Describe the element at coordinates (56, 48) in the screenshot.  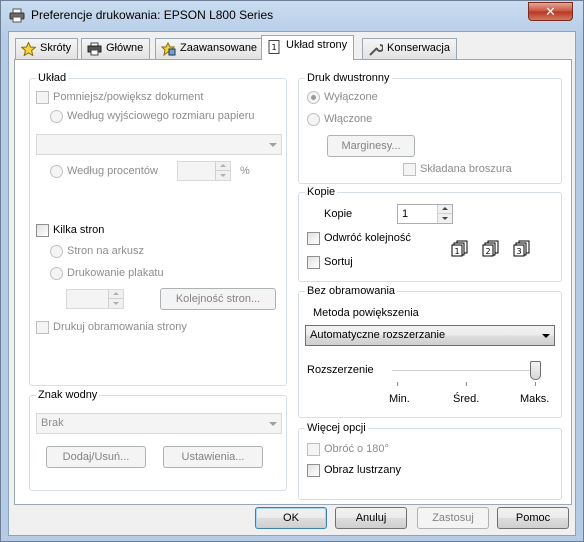
I see `tab-label: Skróty` at that location.